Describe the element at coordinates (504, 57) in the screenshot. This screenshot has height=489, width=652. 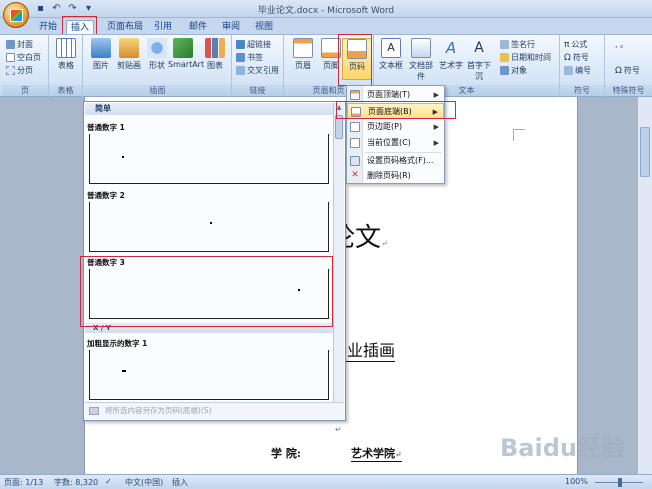
I see `date-time-icon` at that location.